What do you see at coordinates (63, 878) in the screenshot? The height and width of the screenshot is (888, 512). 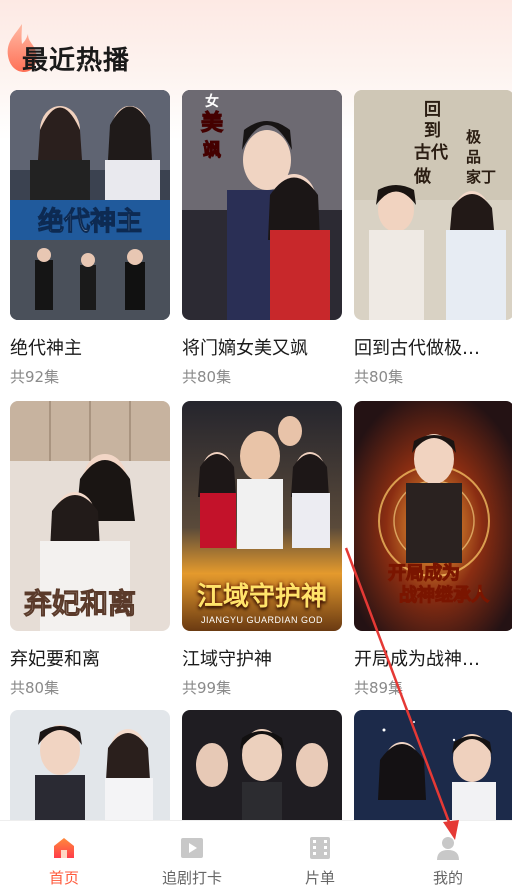 I see `tab-label: 首页` at bounding box center [63, 878].